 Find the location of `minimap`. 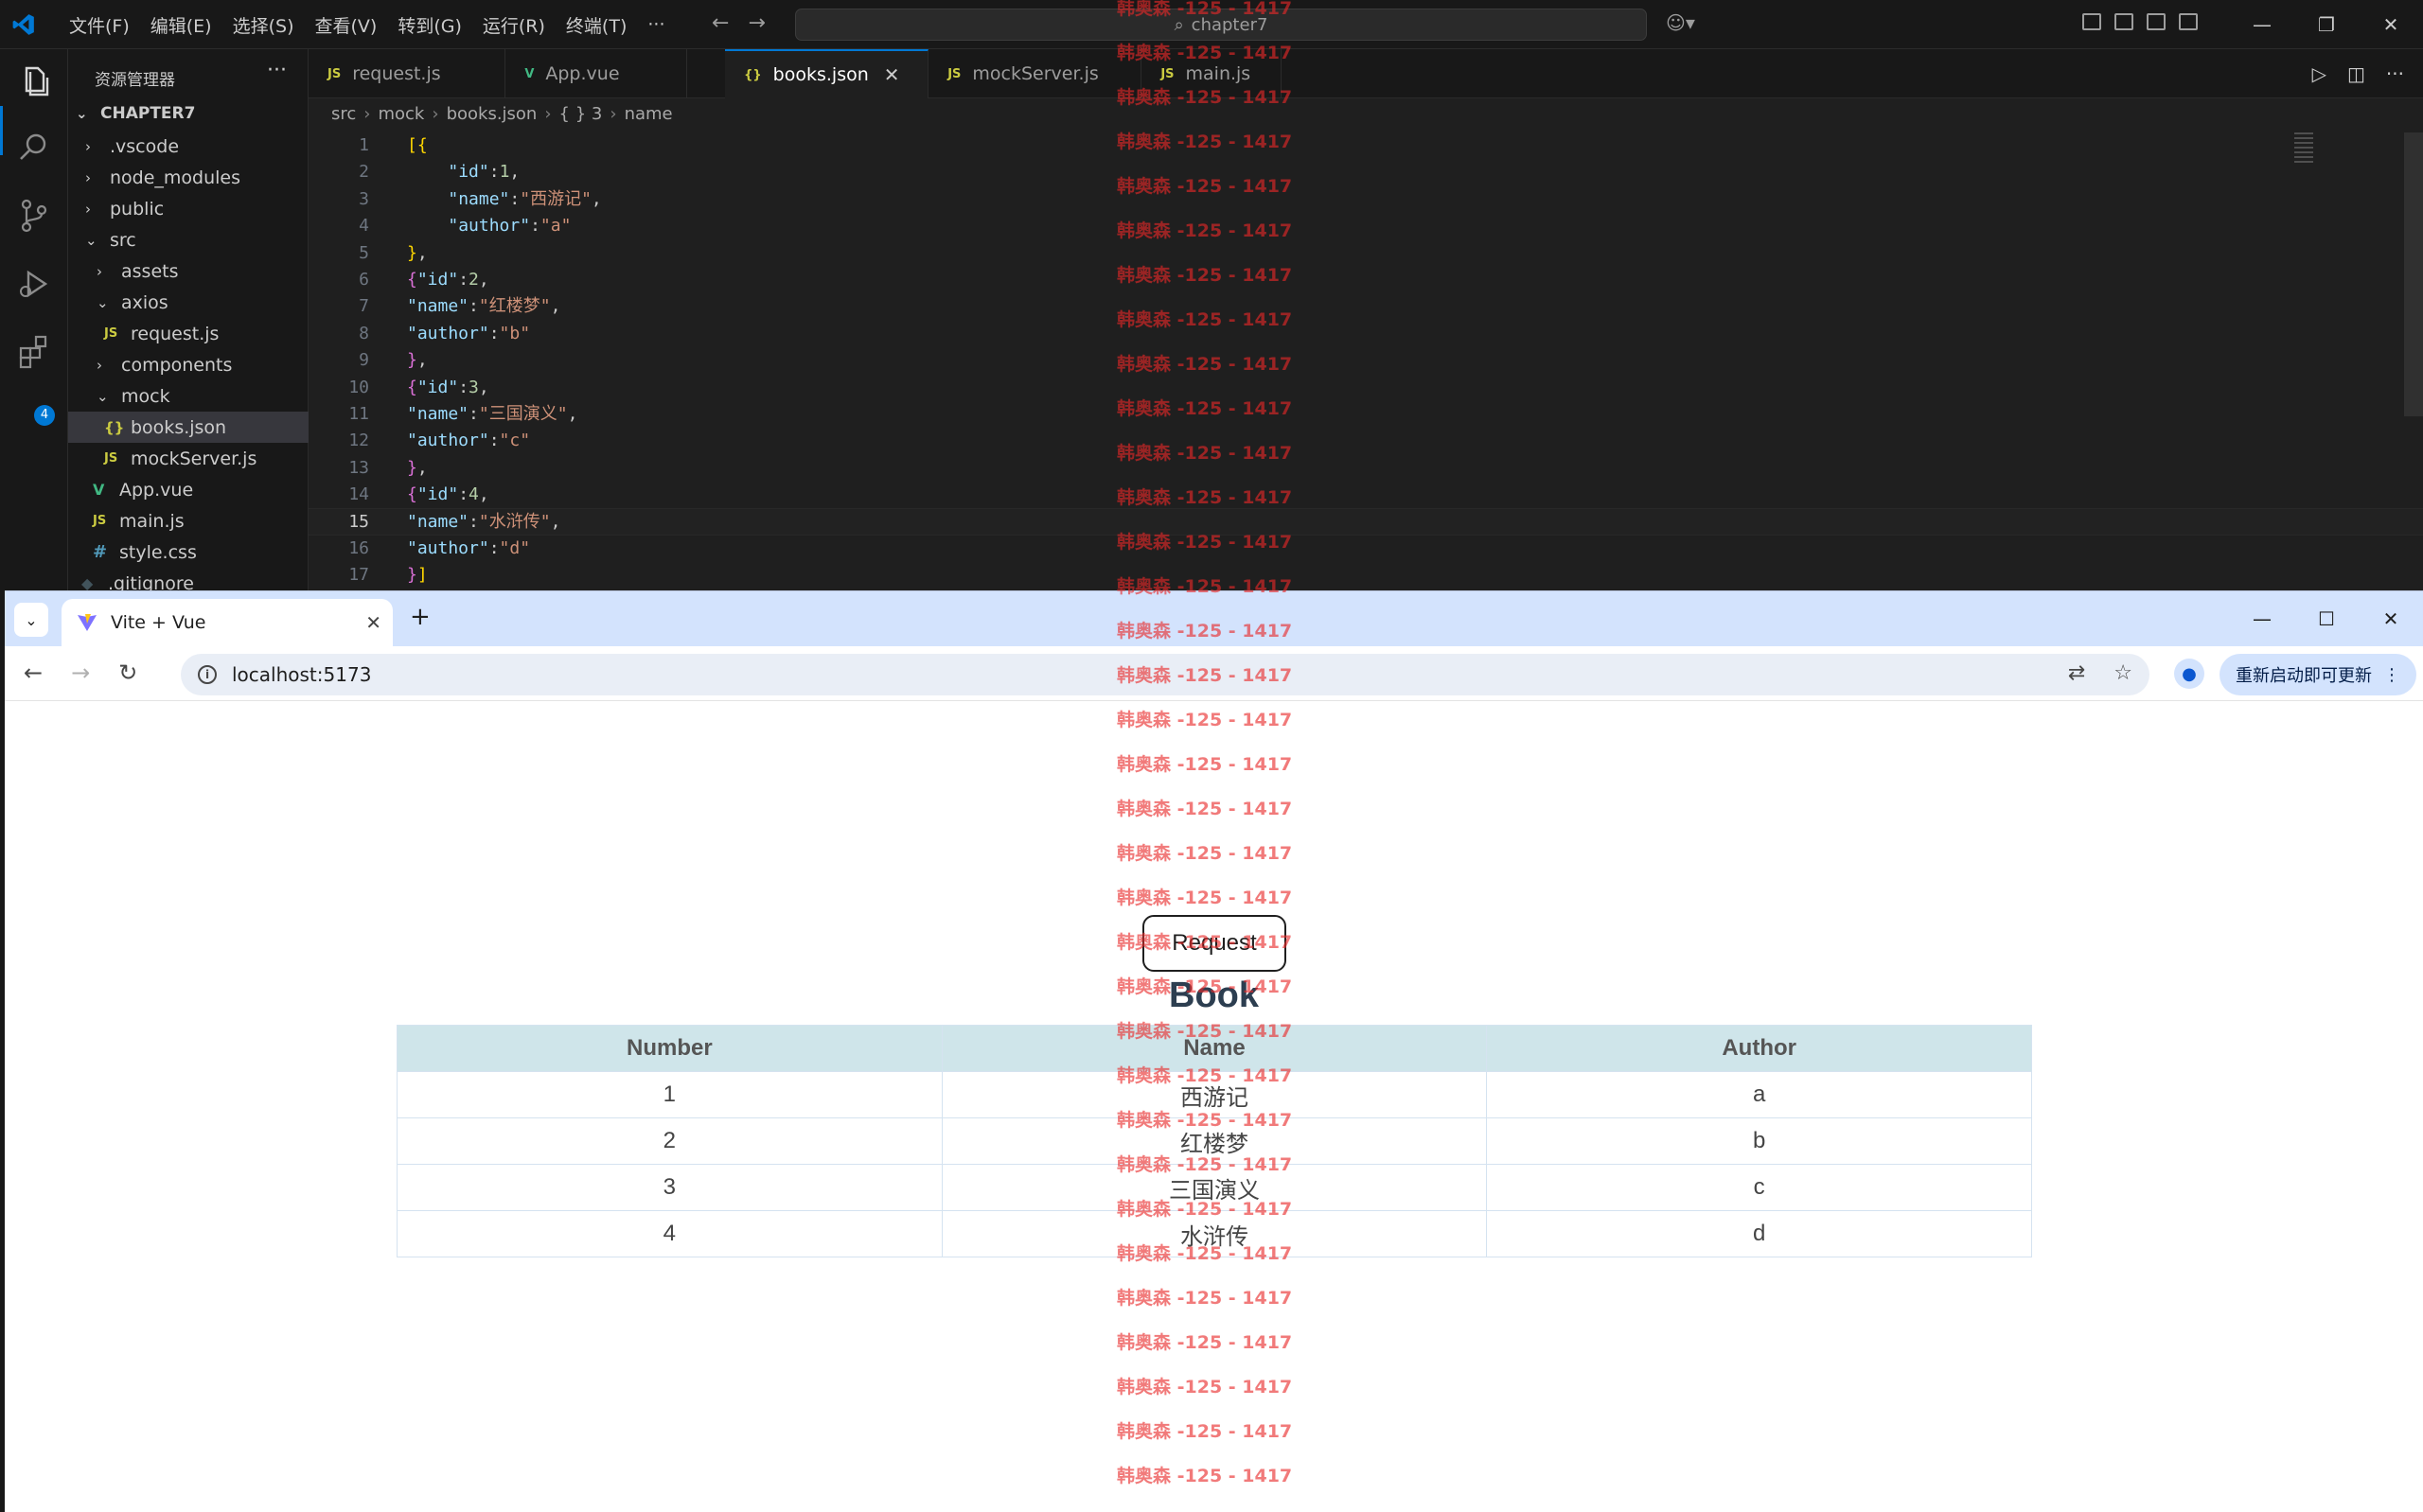

minimap is located at coordinates (2303, 148).